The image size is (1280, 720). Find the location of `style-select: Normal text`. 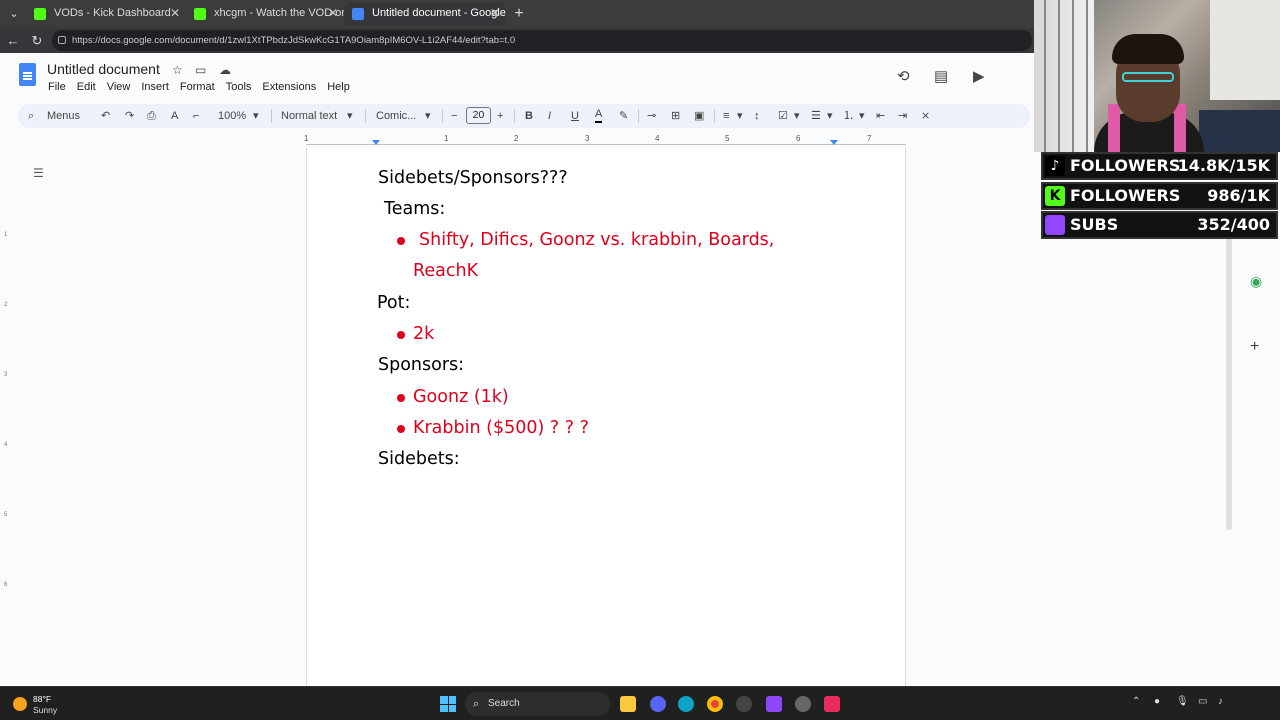

style-select: Normal text is located at coordinates (309, 116).